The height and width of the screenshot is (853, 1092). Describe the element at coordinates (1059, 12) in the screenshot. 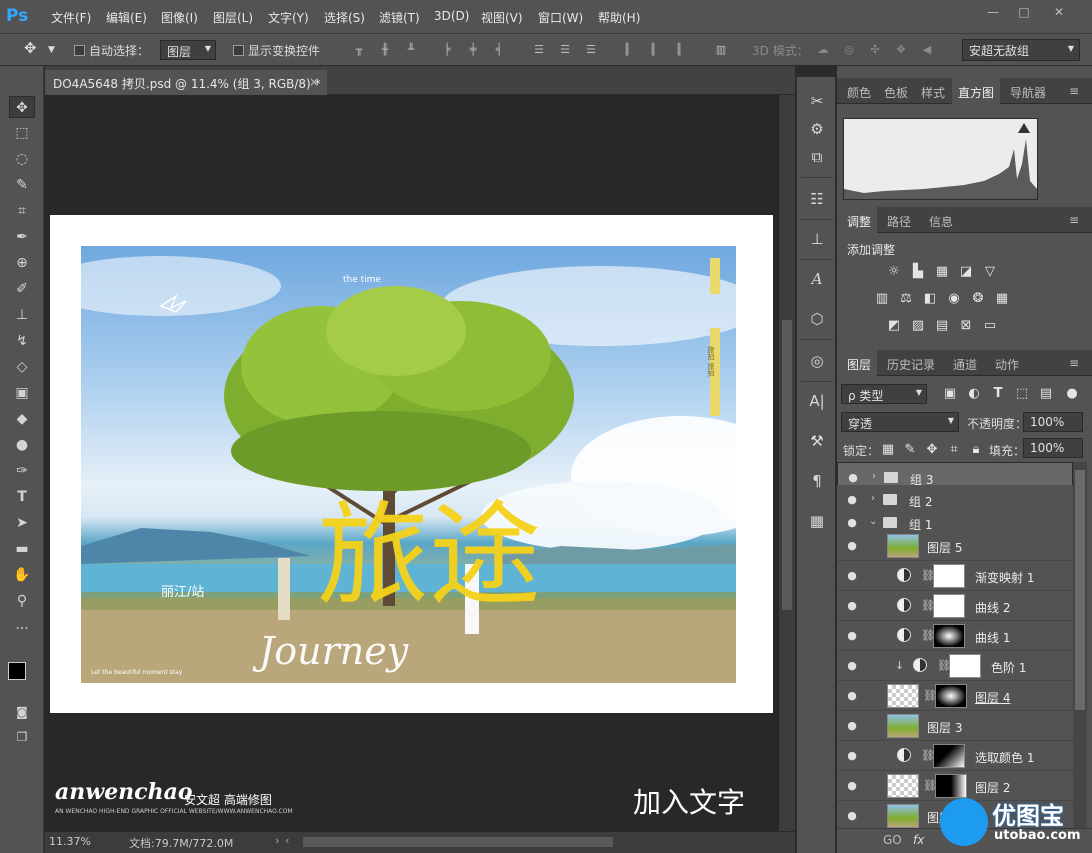

I see `close-button: ✕` at that location.